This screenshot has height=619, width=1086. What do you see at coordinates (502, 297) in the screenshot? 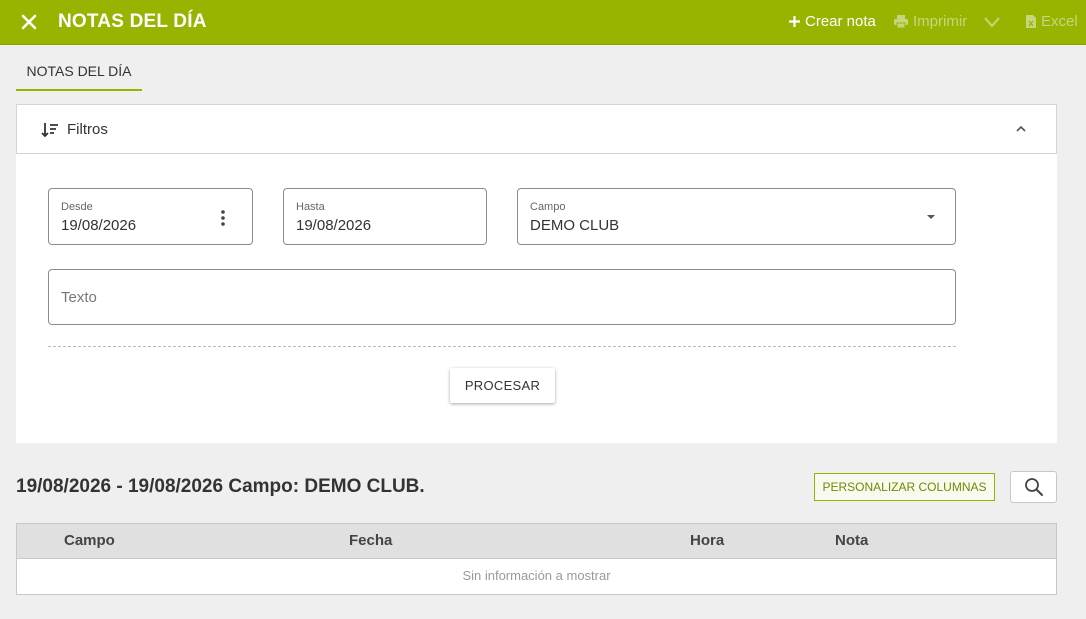
I see `texto-input: Texto` at bounding box center [502, 297].